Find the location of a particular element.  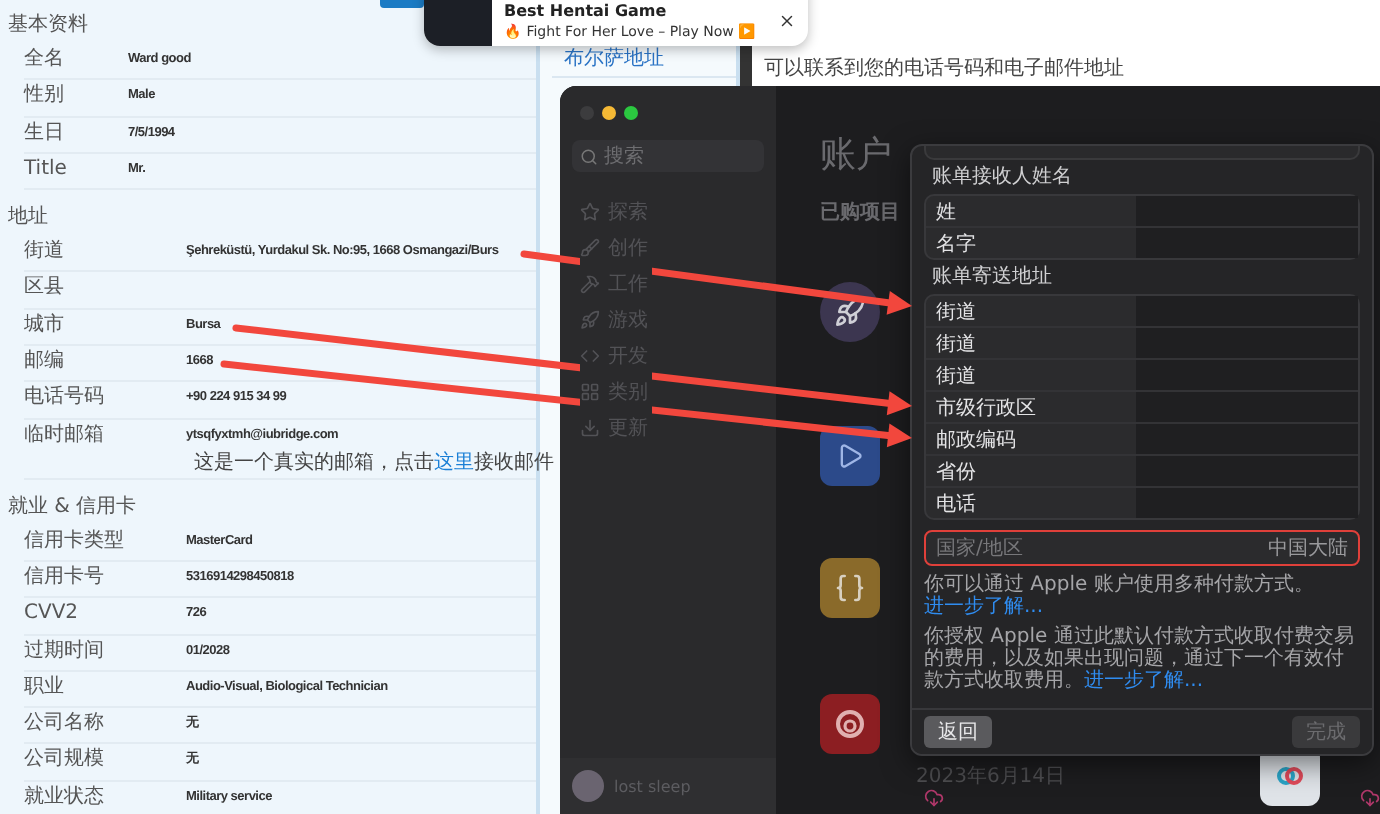

background-text: 可以联系到您的电话号码和电子邮件地址 is located at coordinates (944, 66).